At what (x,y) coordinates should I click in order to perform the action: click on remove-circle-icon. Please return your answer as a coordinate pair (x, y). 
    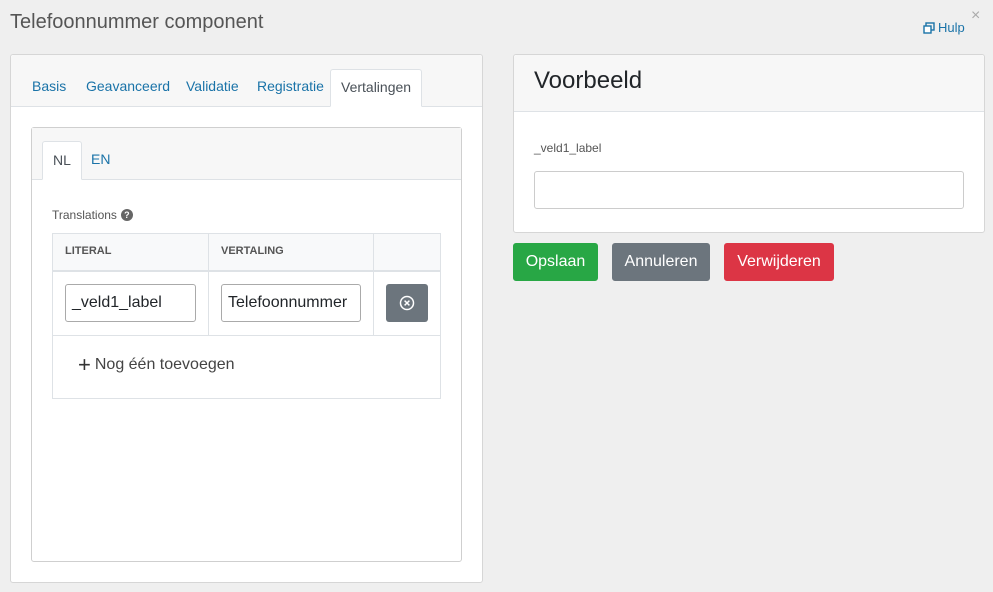
    Looking at the image, I should click on (407, 303).